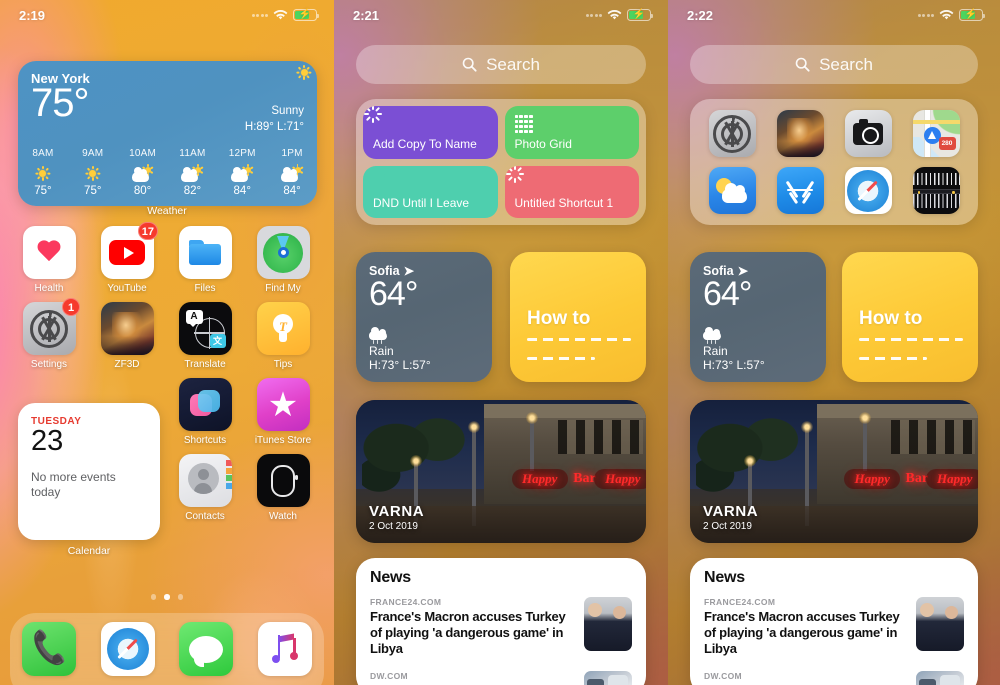 The height and width of the screenshot is (685, 1000). What do you see at coordinates (283, 516) in the screenshot?
I see `app-label: Watch` at bounding box center [283, 516].